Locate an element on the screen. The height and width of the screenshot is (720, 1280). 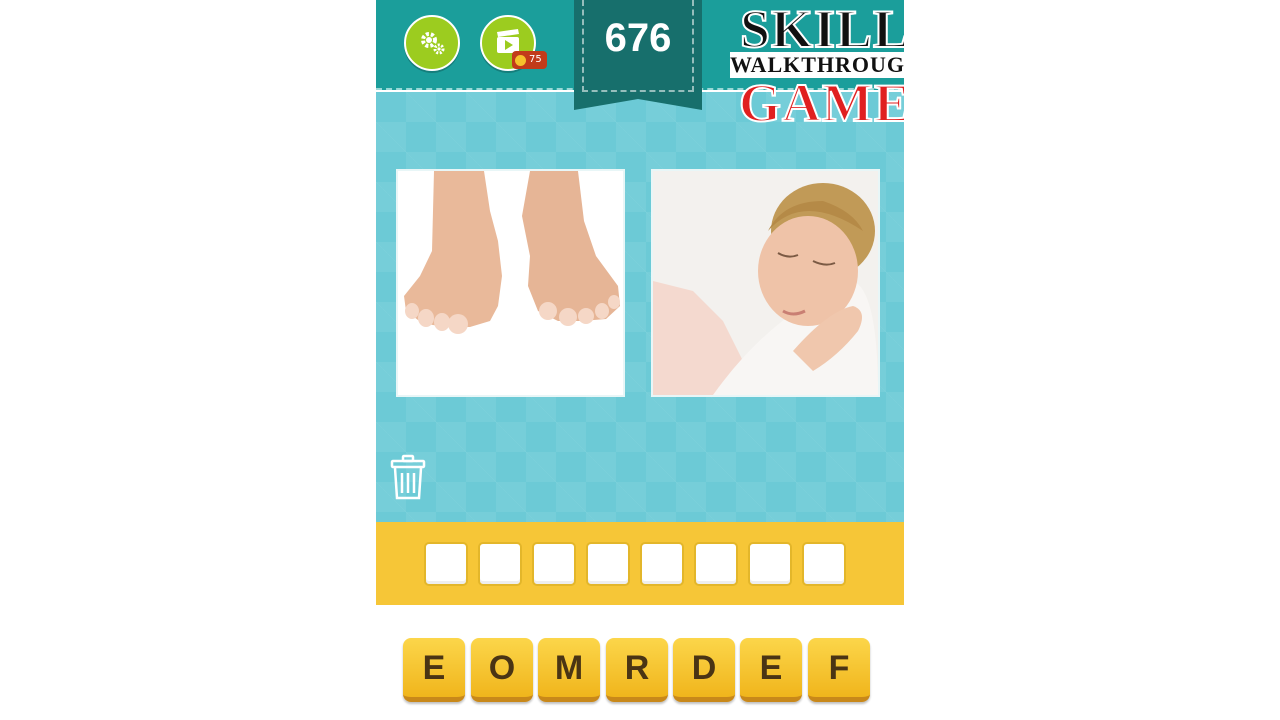
watermark-logo: SKILL WALKTHROUGH GAME is located at coordinates (817, 67).